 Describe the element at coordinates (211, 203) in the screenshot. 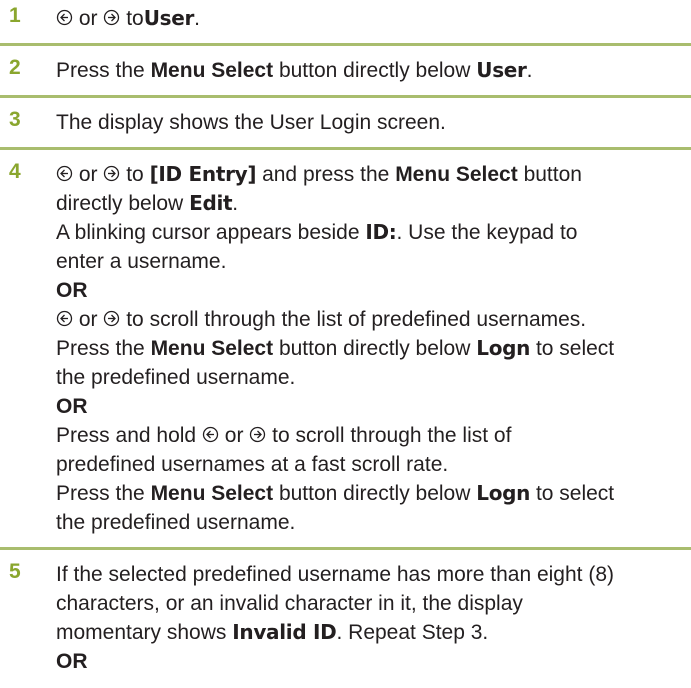

I see `menu-label-edit: Edit` at that location.